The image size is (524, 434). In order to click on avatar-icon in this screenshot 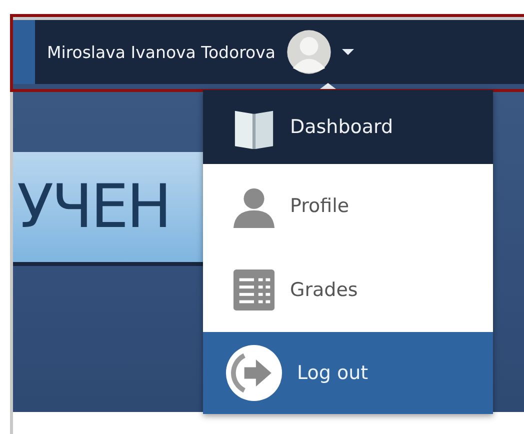, I will do `click(309, 52)`.